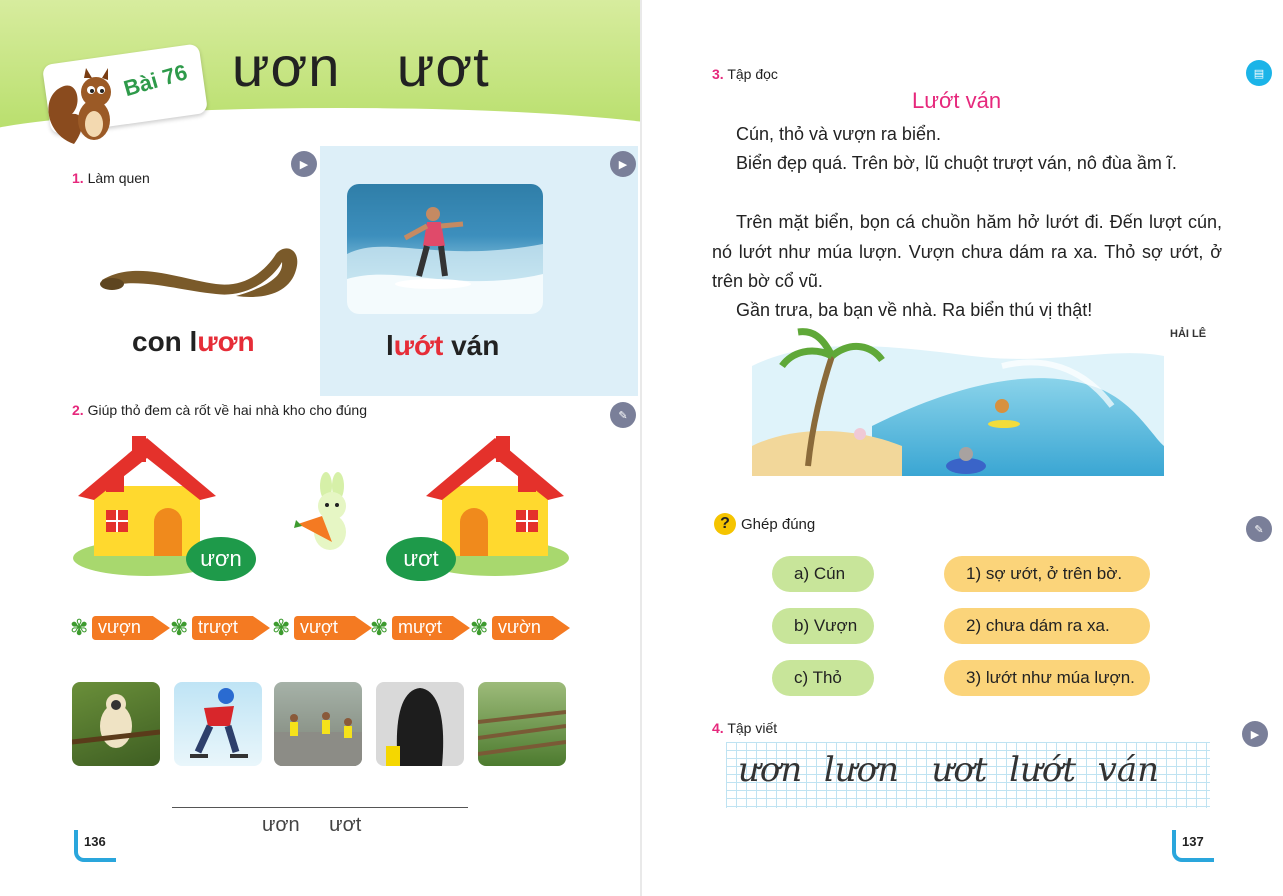 The height and width of the screenshot is (896, 1283). What do you see at coordinates (752, 728) in the screenshot?
I see `section-4-text: Tập viết` at bounding box center [752, 728].